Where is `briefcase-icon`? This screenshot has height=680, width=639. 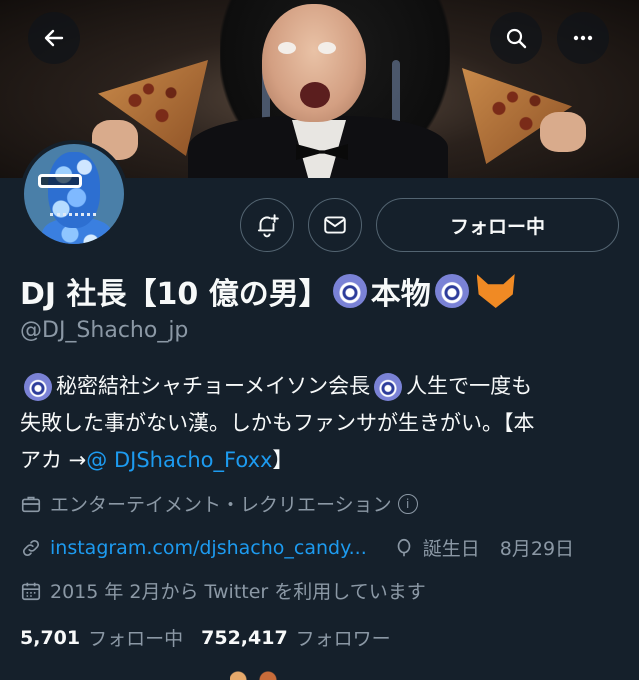
briefcase-icon is located at coordinates (31, 504).